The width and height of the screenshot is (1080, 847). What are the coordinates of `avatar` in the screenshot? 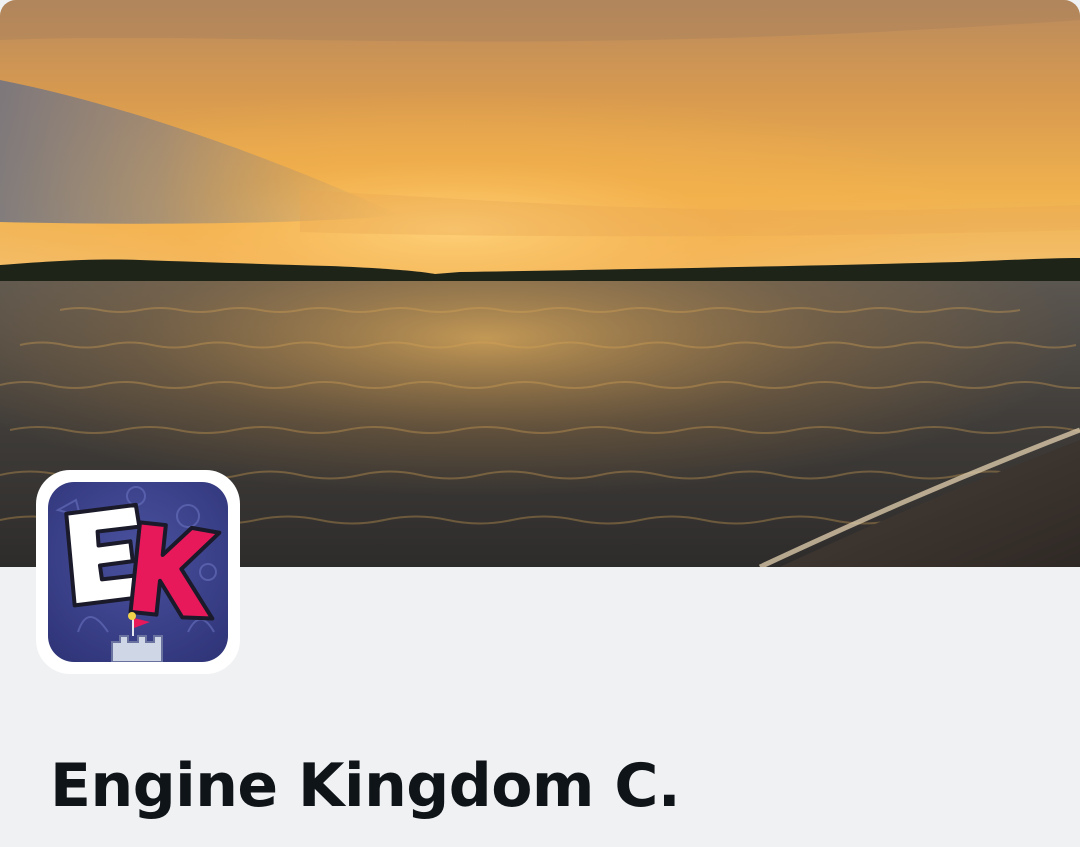 It's located at (138, 572).